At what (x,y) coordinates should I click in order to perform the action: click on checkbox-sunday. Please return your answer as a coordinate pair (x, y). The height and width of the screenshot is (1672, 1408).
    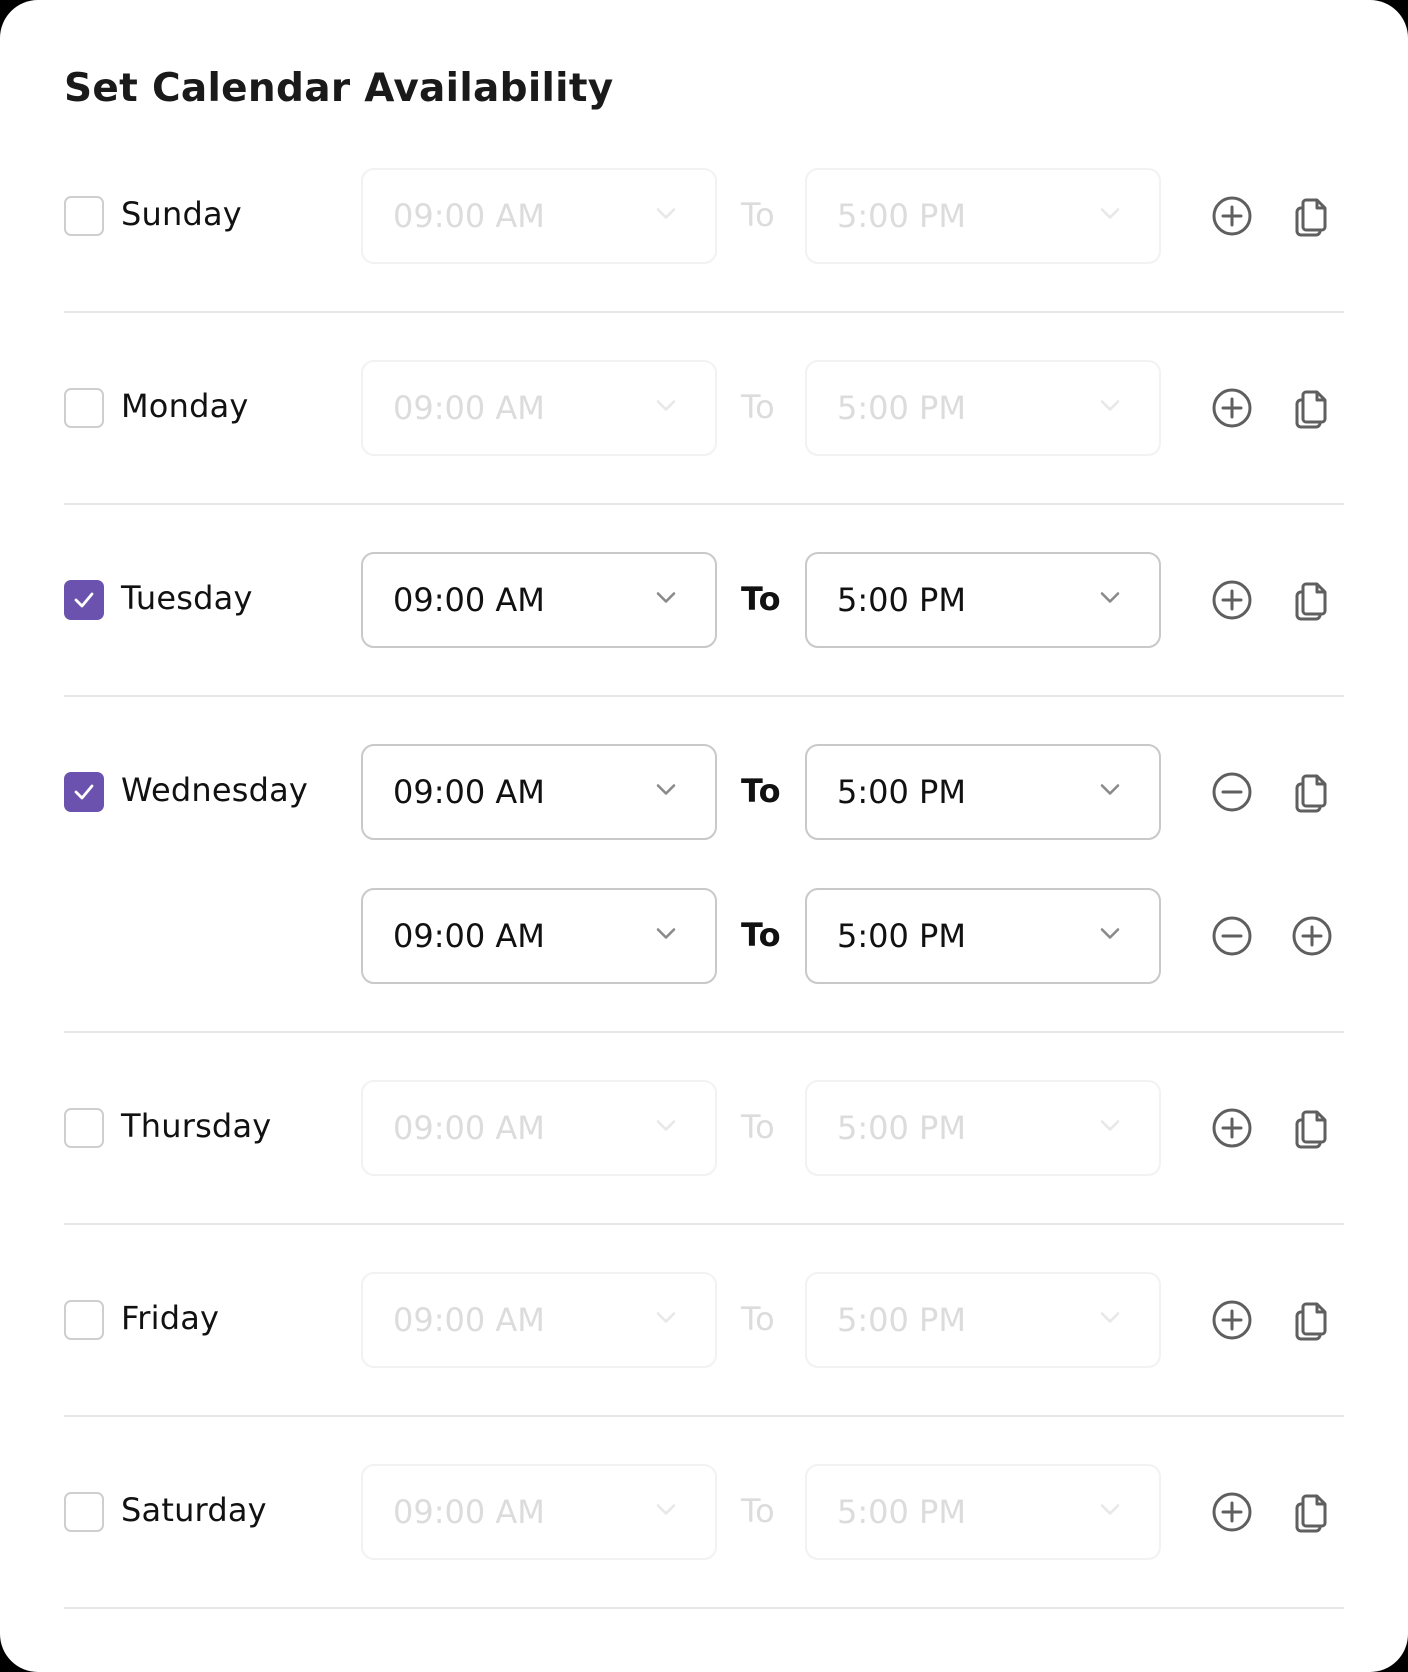
    Looking at the image, I should click on (84, 216).